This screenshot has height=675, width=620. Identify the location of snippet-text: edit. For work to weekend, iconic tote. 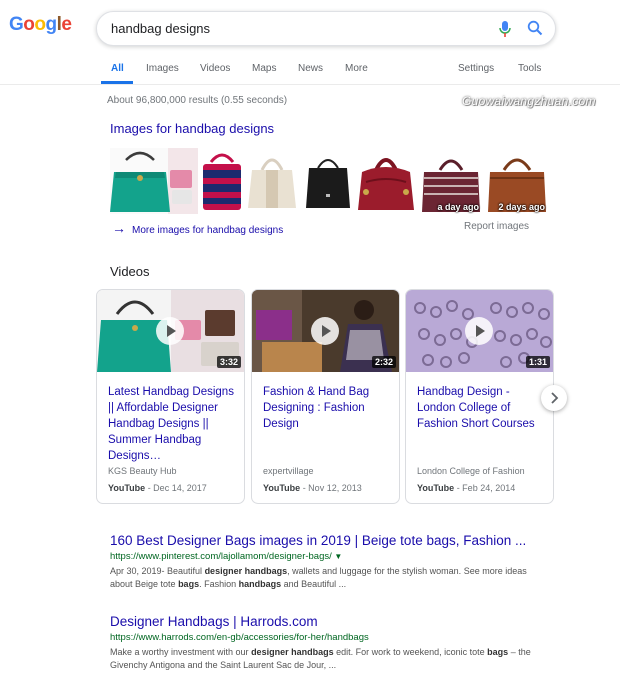
(410, 652).